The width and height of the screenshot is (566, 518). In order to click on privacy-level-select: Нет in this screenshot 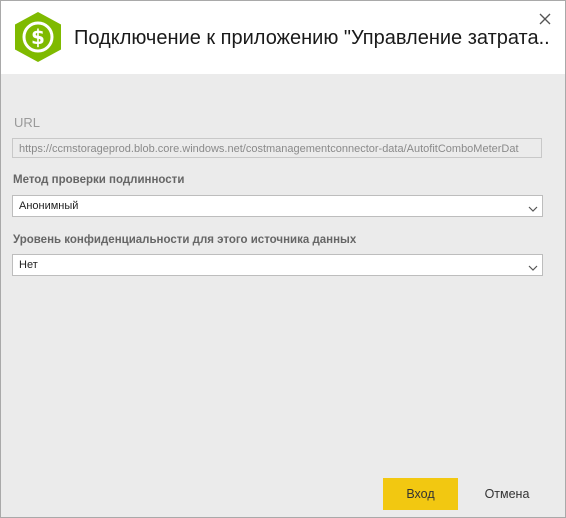, I will do `click(277, 265)`.